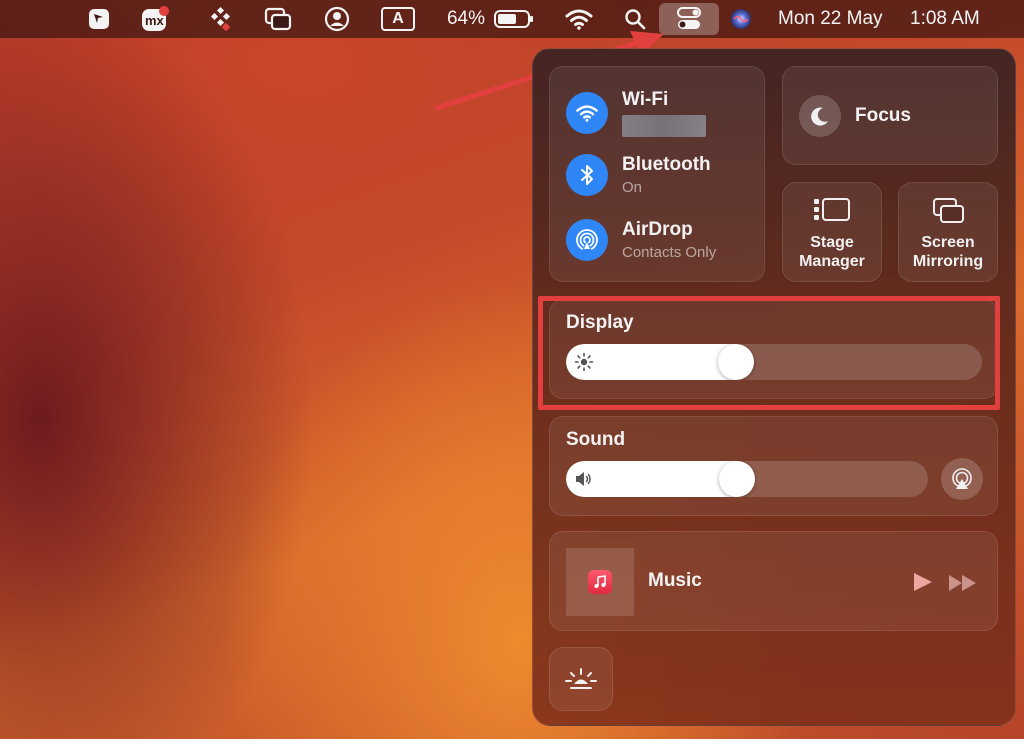 The width and height of the screenshot is (1024, 739). I want to click on music-note-icon, so click(600, 582).